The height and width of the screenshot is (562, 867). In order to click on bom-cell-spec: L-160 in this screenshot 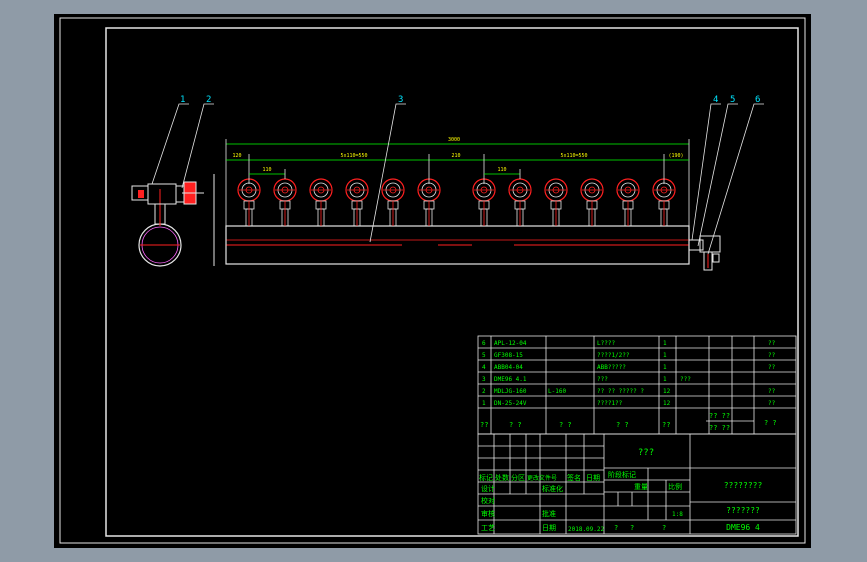, I will do `click(557, 391)`.